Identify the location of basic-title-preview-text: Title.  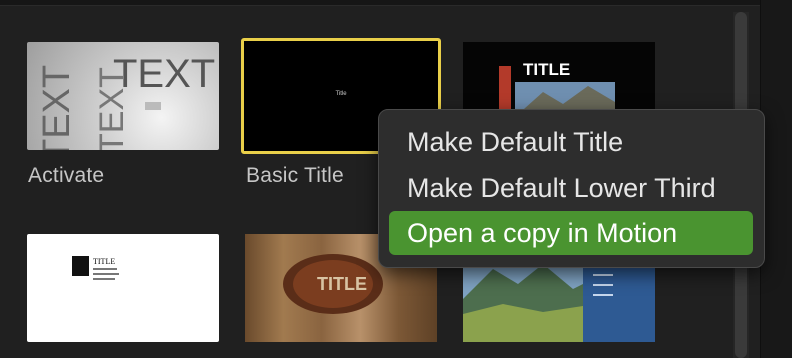
(341, 94).